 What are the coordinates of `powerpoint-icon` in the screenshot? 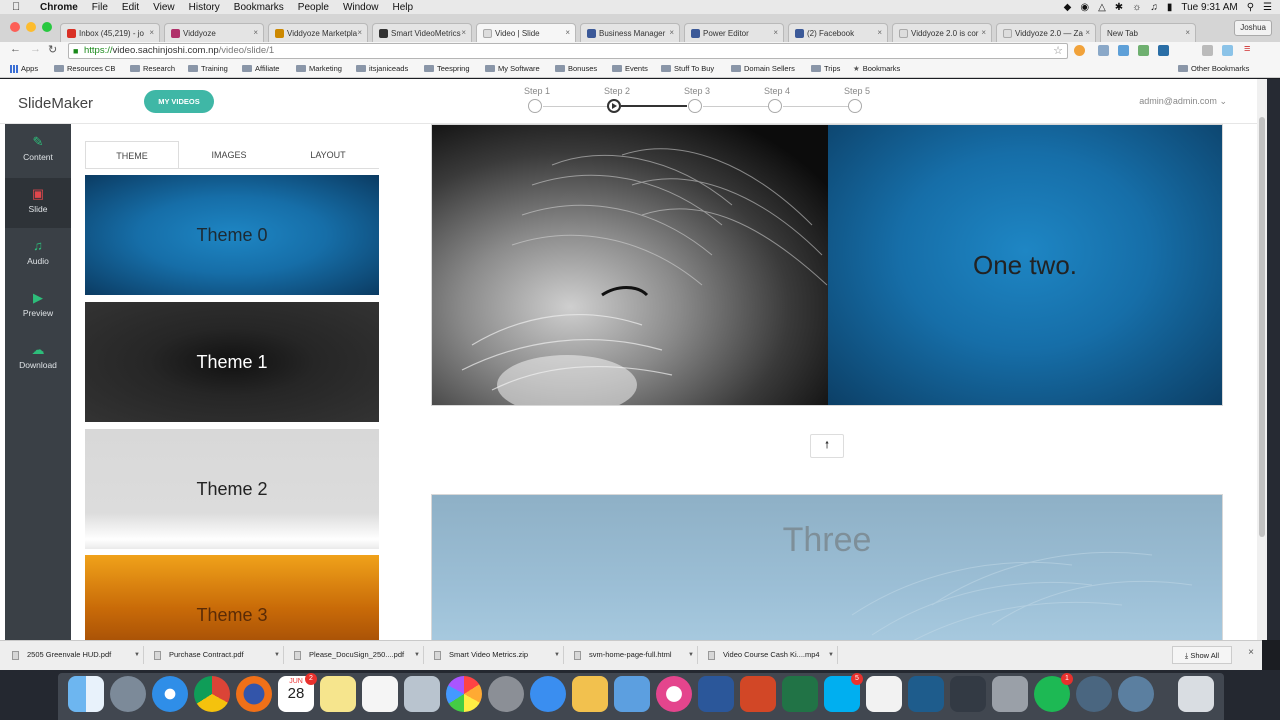 It's located at (758, 694).